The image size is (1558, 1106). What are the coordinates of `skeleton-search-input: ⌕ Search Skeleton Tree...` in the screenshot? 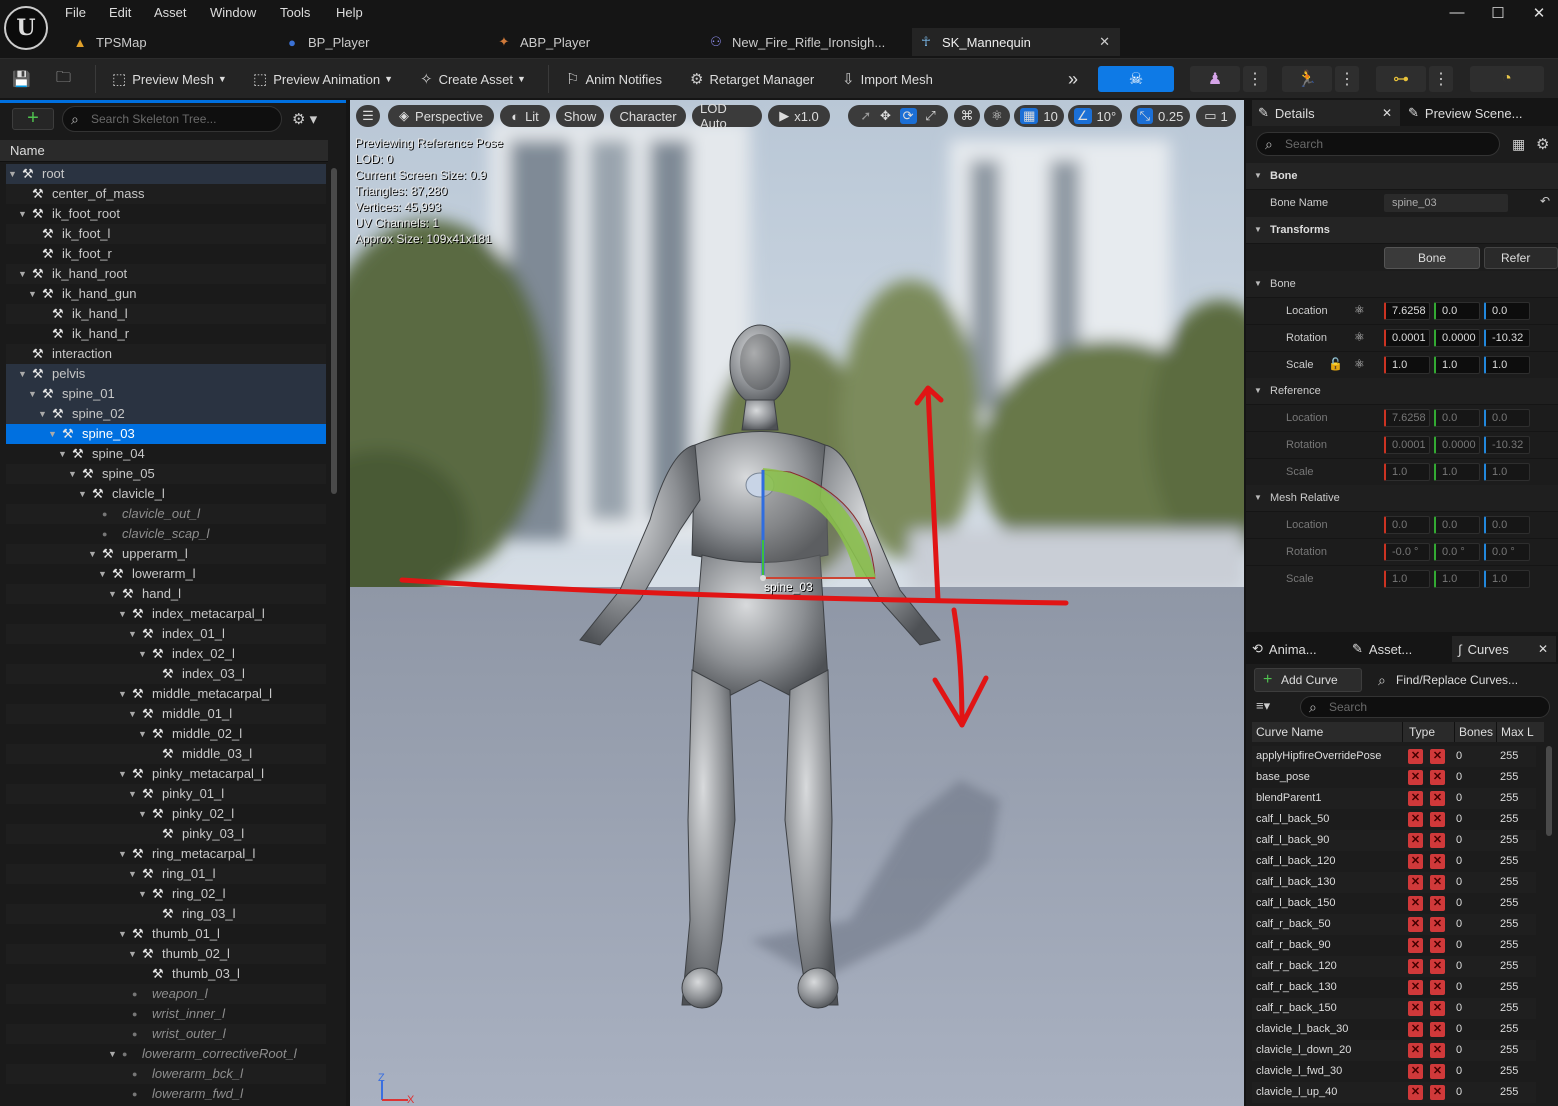 It's located at (172, 119).